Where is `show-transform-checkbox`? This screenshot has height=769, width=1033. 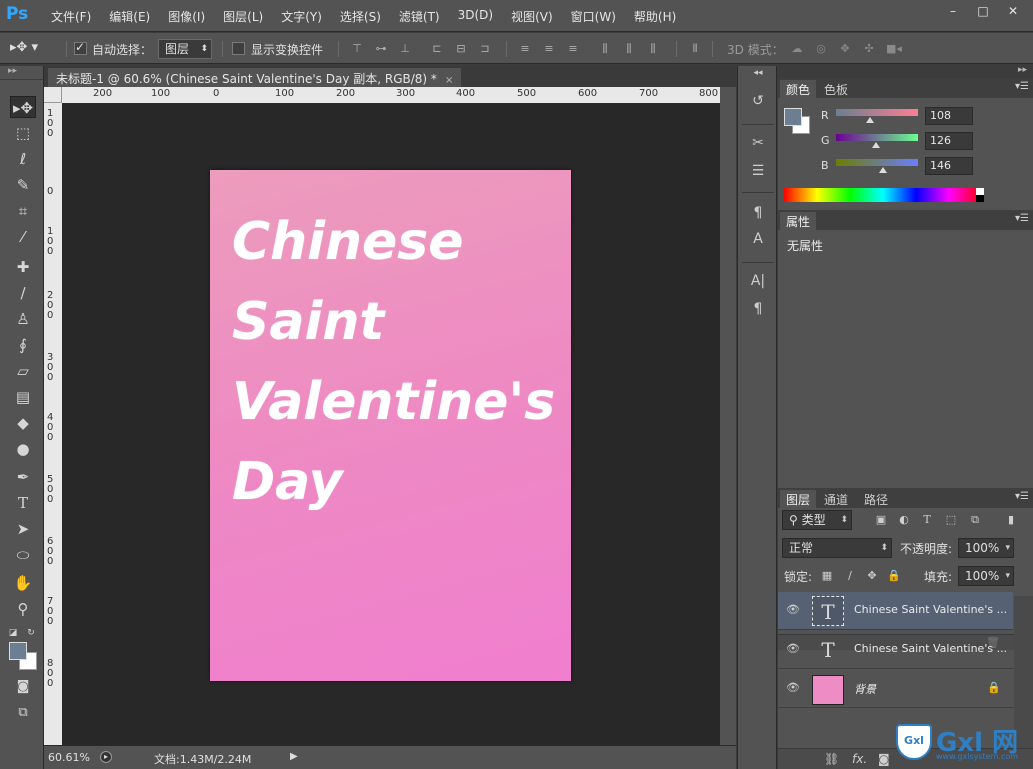 show-transform-checkbox is located at coordinates (238, 48).